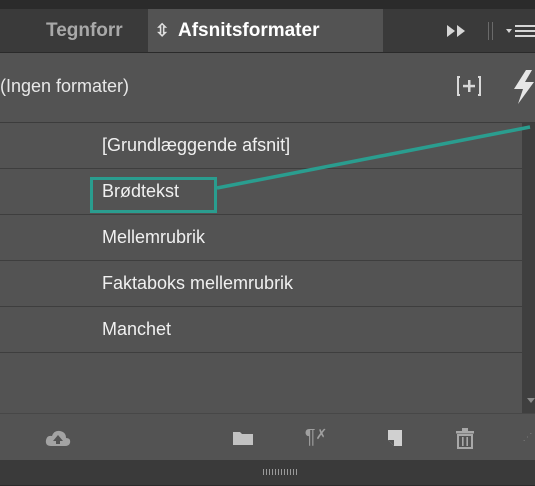  What do you see at coordinates (162, 30) in the screenshot?
I see `up-down-arrows-icon: ⇳` at bounding box center [162, 30].